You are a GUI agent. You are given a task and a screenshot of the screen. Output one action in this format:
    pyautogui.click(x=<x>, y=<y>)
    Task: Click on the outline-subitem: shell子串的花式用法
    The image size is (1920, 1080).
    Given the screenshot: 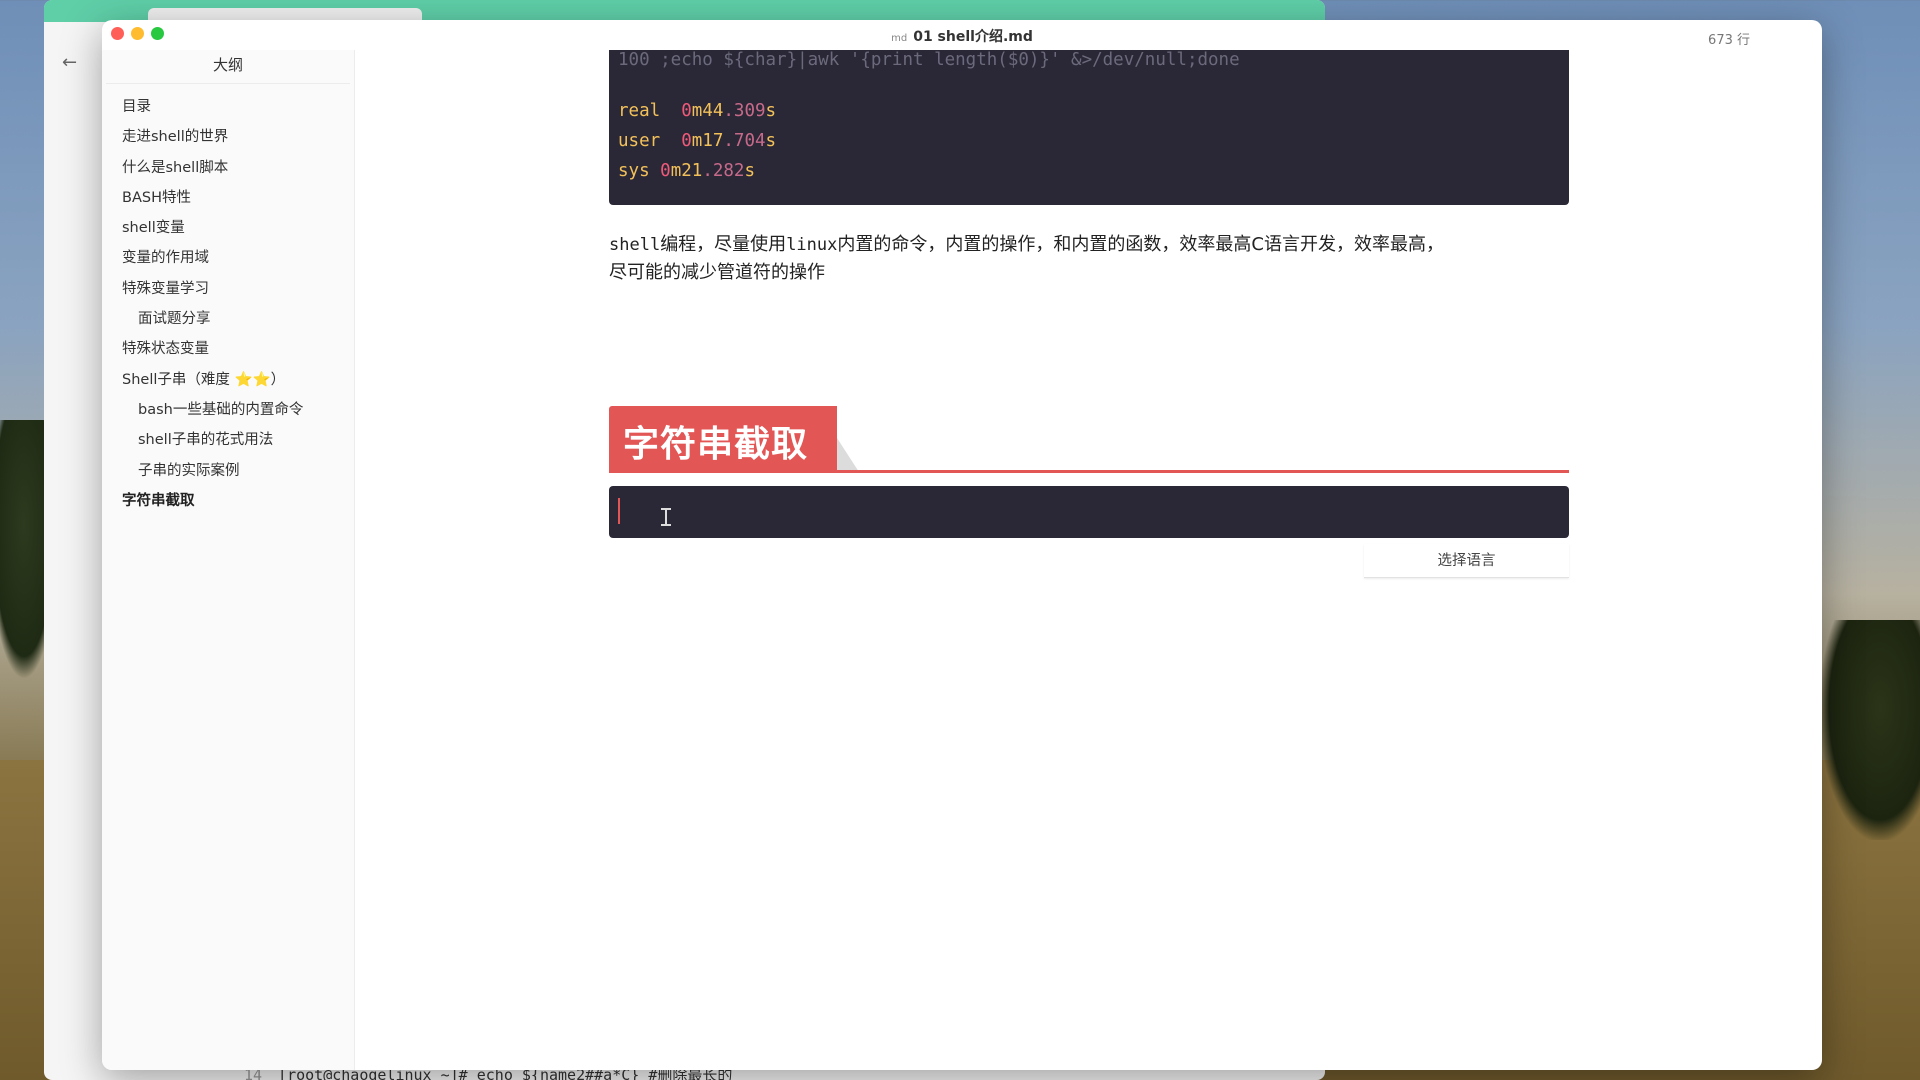 What is the action you would take?
    pyautogui.click(x=228, y=440)
    